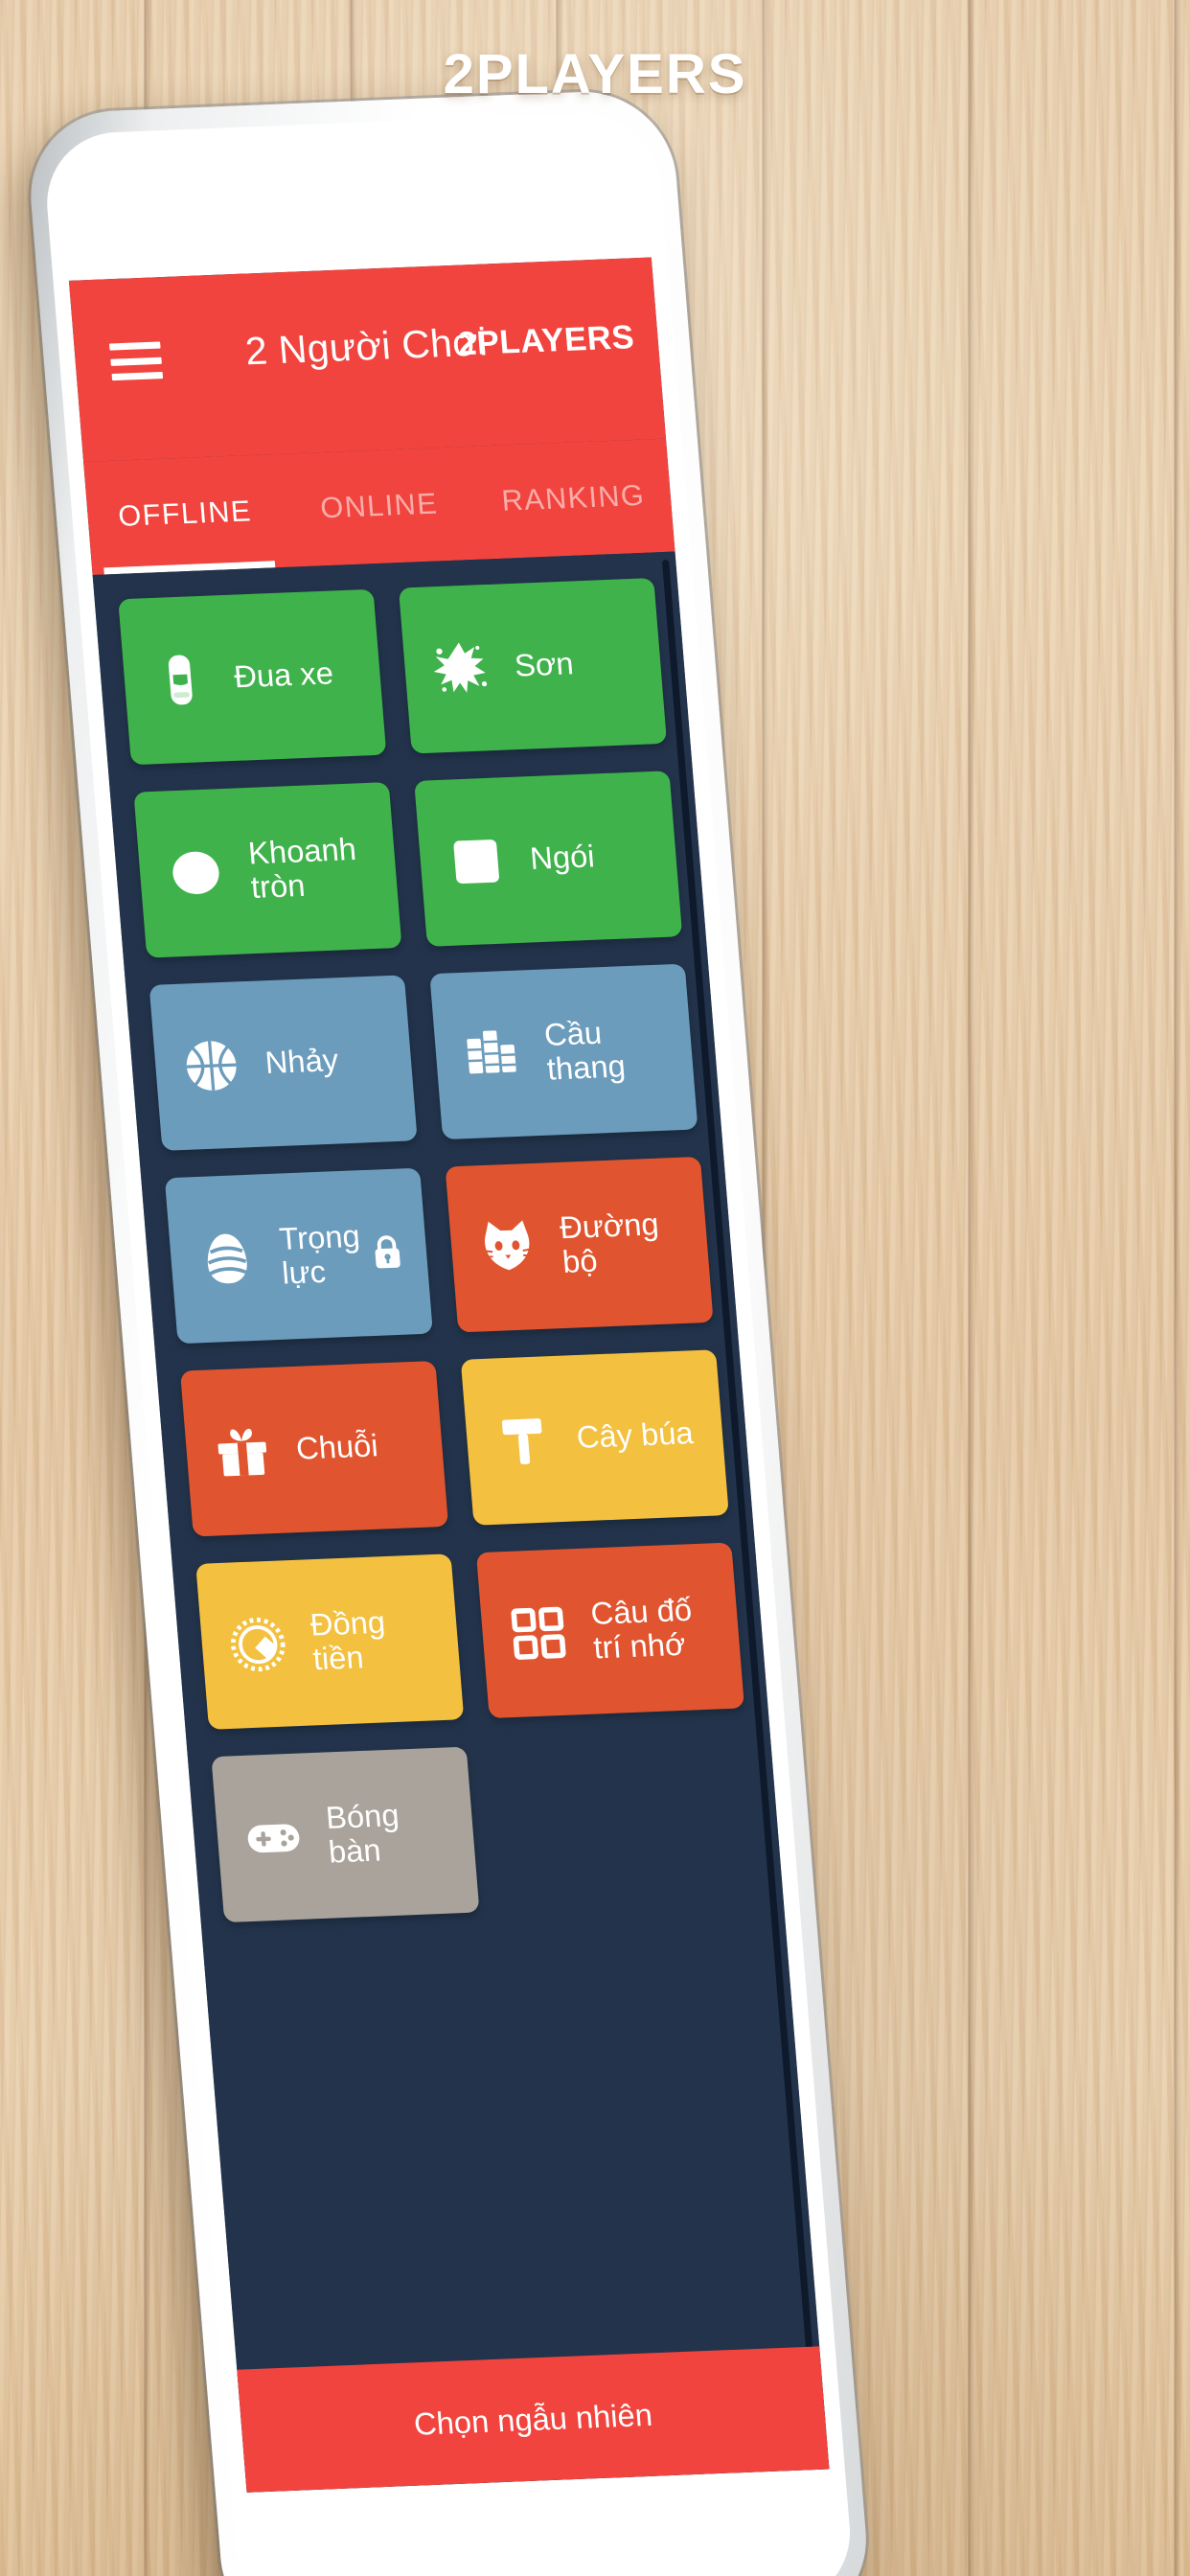 The image size is (1190, 2576). What do you see at coordinates (461, 668) in the screenshot?
I see `paint-splat-icon` at bounding box center [461, 668].